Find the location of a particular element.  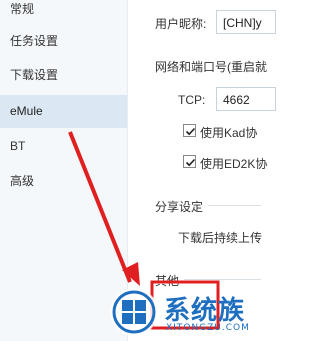

watermark-site: XITONGZU.COM is located at coordinates (208, 328).